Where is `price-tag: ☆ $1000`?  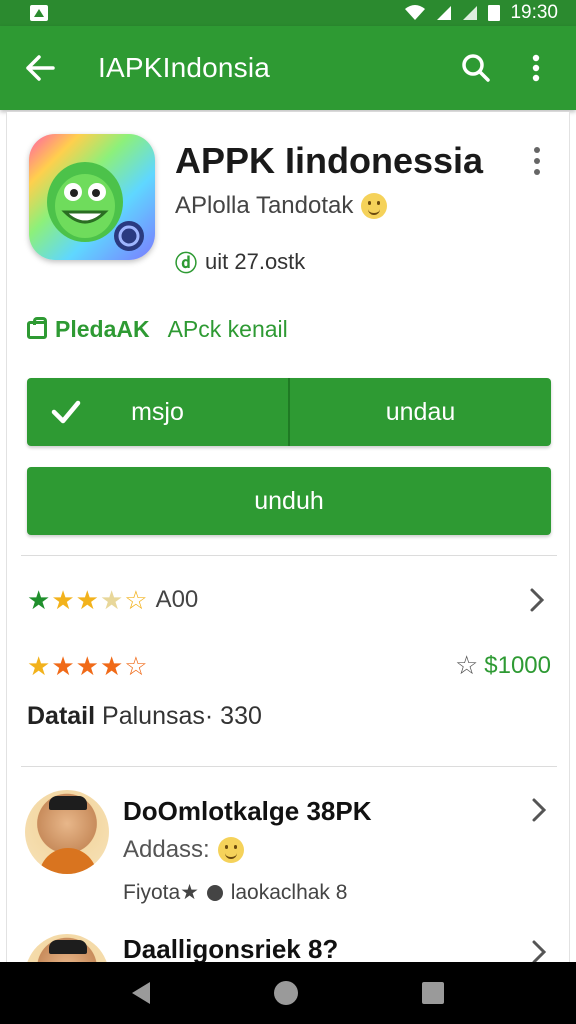 price-tag: ☆ $1000 is located at coordinates (503, 665).